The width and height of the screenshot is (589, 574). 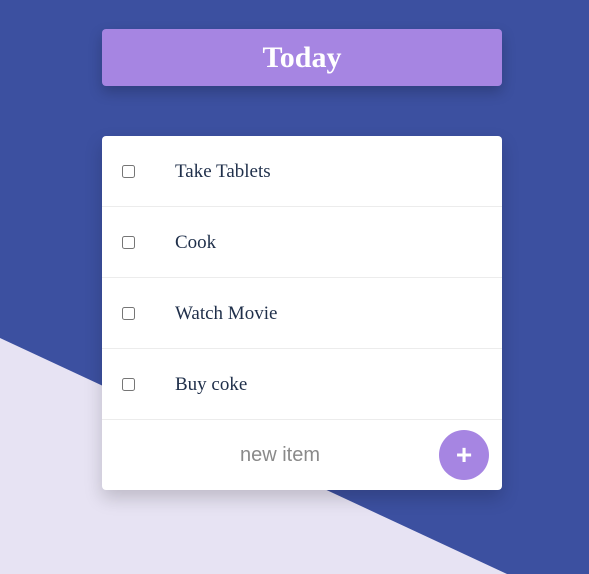 What do you see at coordinates (226, 313) in the screenshot?
I see `todo-label: Watch Movie` at bounding box center [226, 313].